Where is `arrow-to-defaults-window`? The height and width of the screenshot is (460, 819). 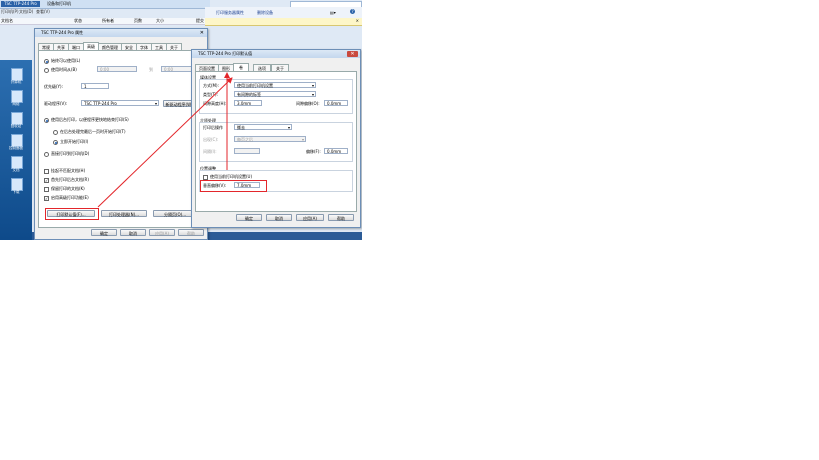 arrow-to-defaults-window is located at coordinates (165, 142).